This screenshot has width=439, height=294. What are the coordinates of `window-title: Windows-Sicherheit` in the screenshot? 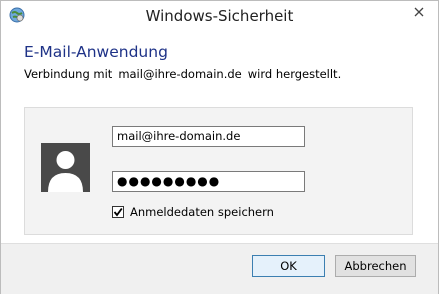 It's located at (219, 16).